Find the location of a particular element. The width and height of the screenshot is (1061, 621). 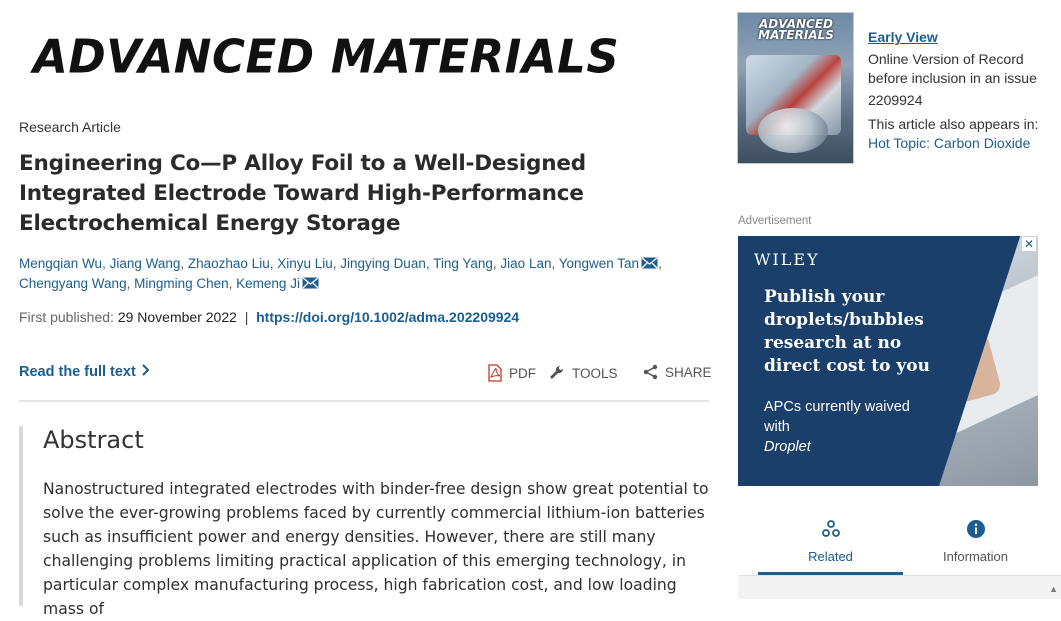

before-inclusion-text: before inclusion in an issue is located at coordinates (952, 78).